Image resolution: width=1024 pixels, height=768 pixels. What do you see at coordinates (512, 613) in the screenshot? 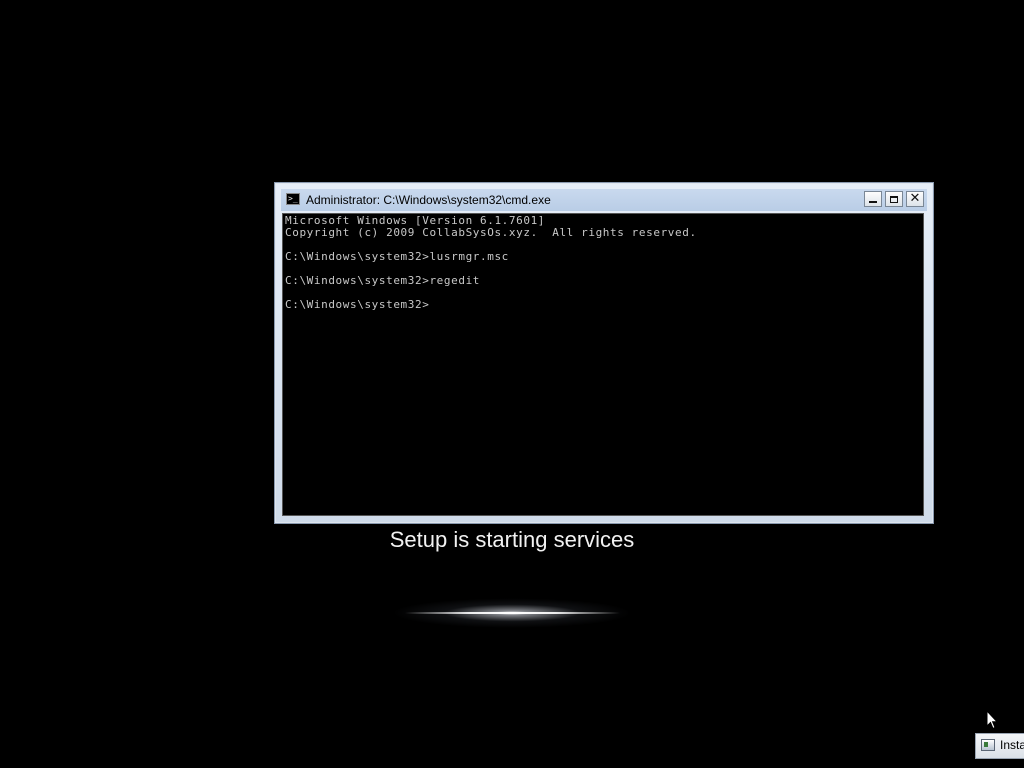
I see `progress-glow-line` at bounding box center [512, 613].